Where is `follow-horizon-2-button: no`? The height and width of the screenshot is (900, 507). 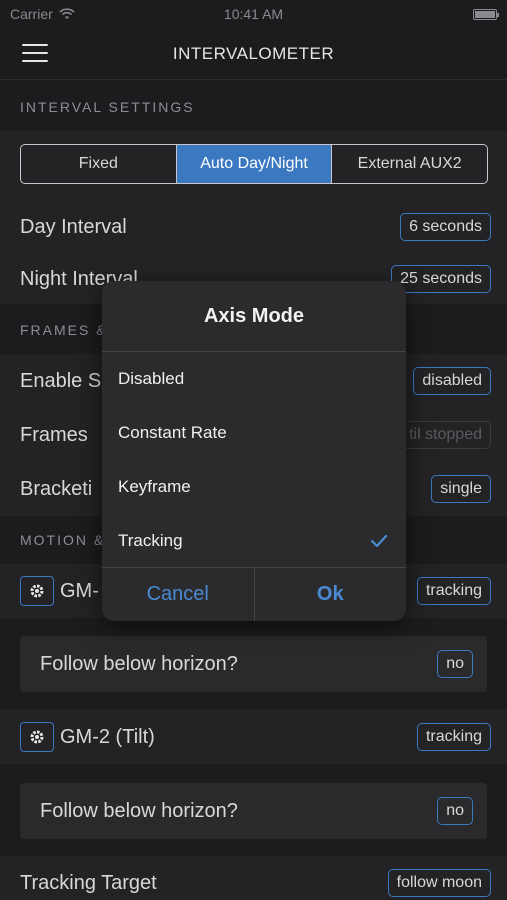 follow-horizon-2-button: no is located at coordinates (455, 811).